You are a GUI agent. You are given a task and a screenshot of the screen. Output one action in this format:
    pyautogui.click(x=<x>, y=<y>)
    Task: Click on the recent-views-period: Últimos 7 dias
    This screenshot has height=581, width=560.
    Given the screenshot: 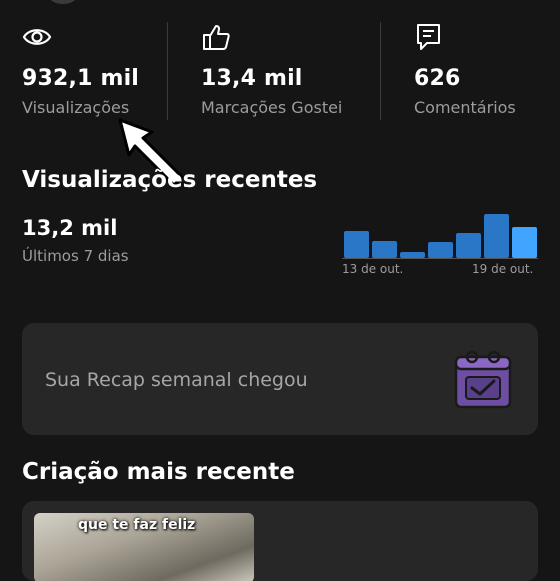 What is the action you would take?
    pyautogui.click(x=75, y=256)
    